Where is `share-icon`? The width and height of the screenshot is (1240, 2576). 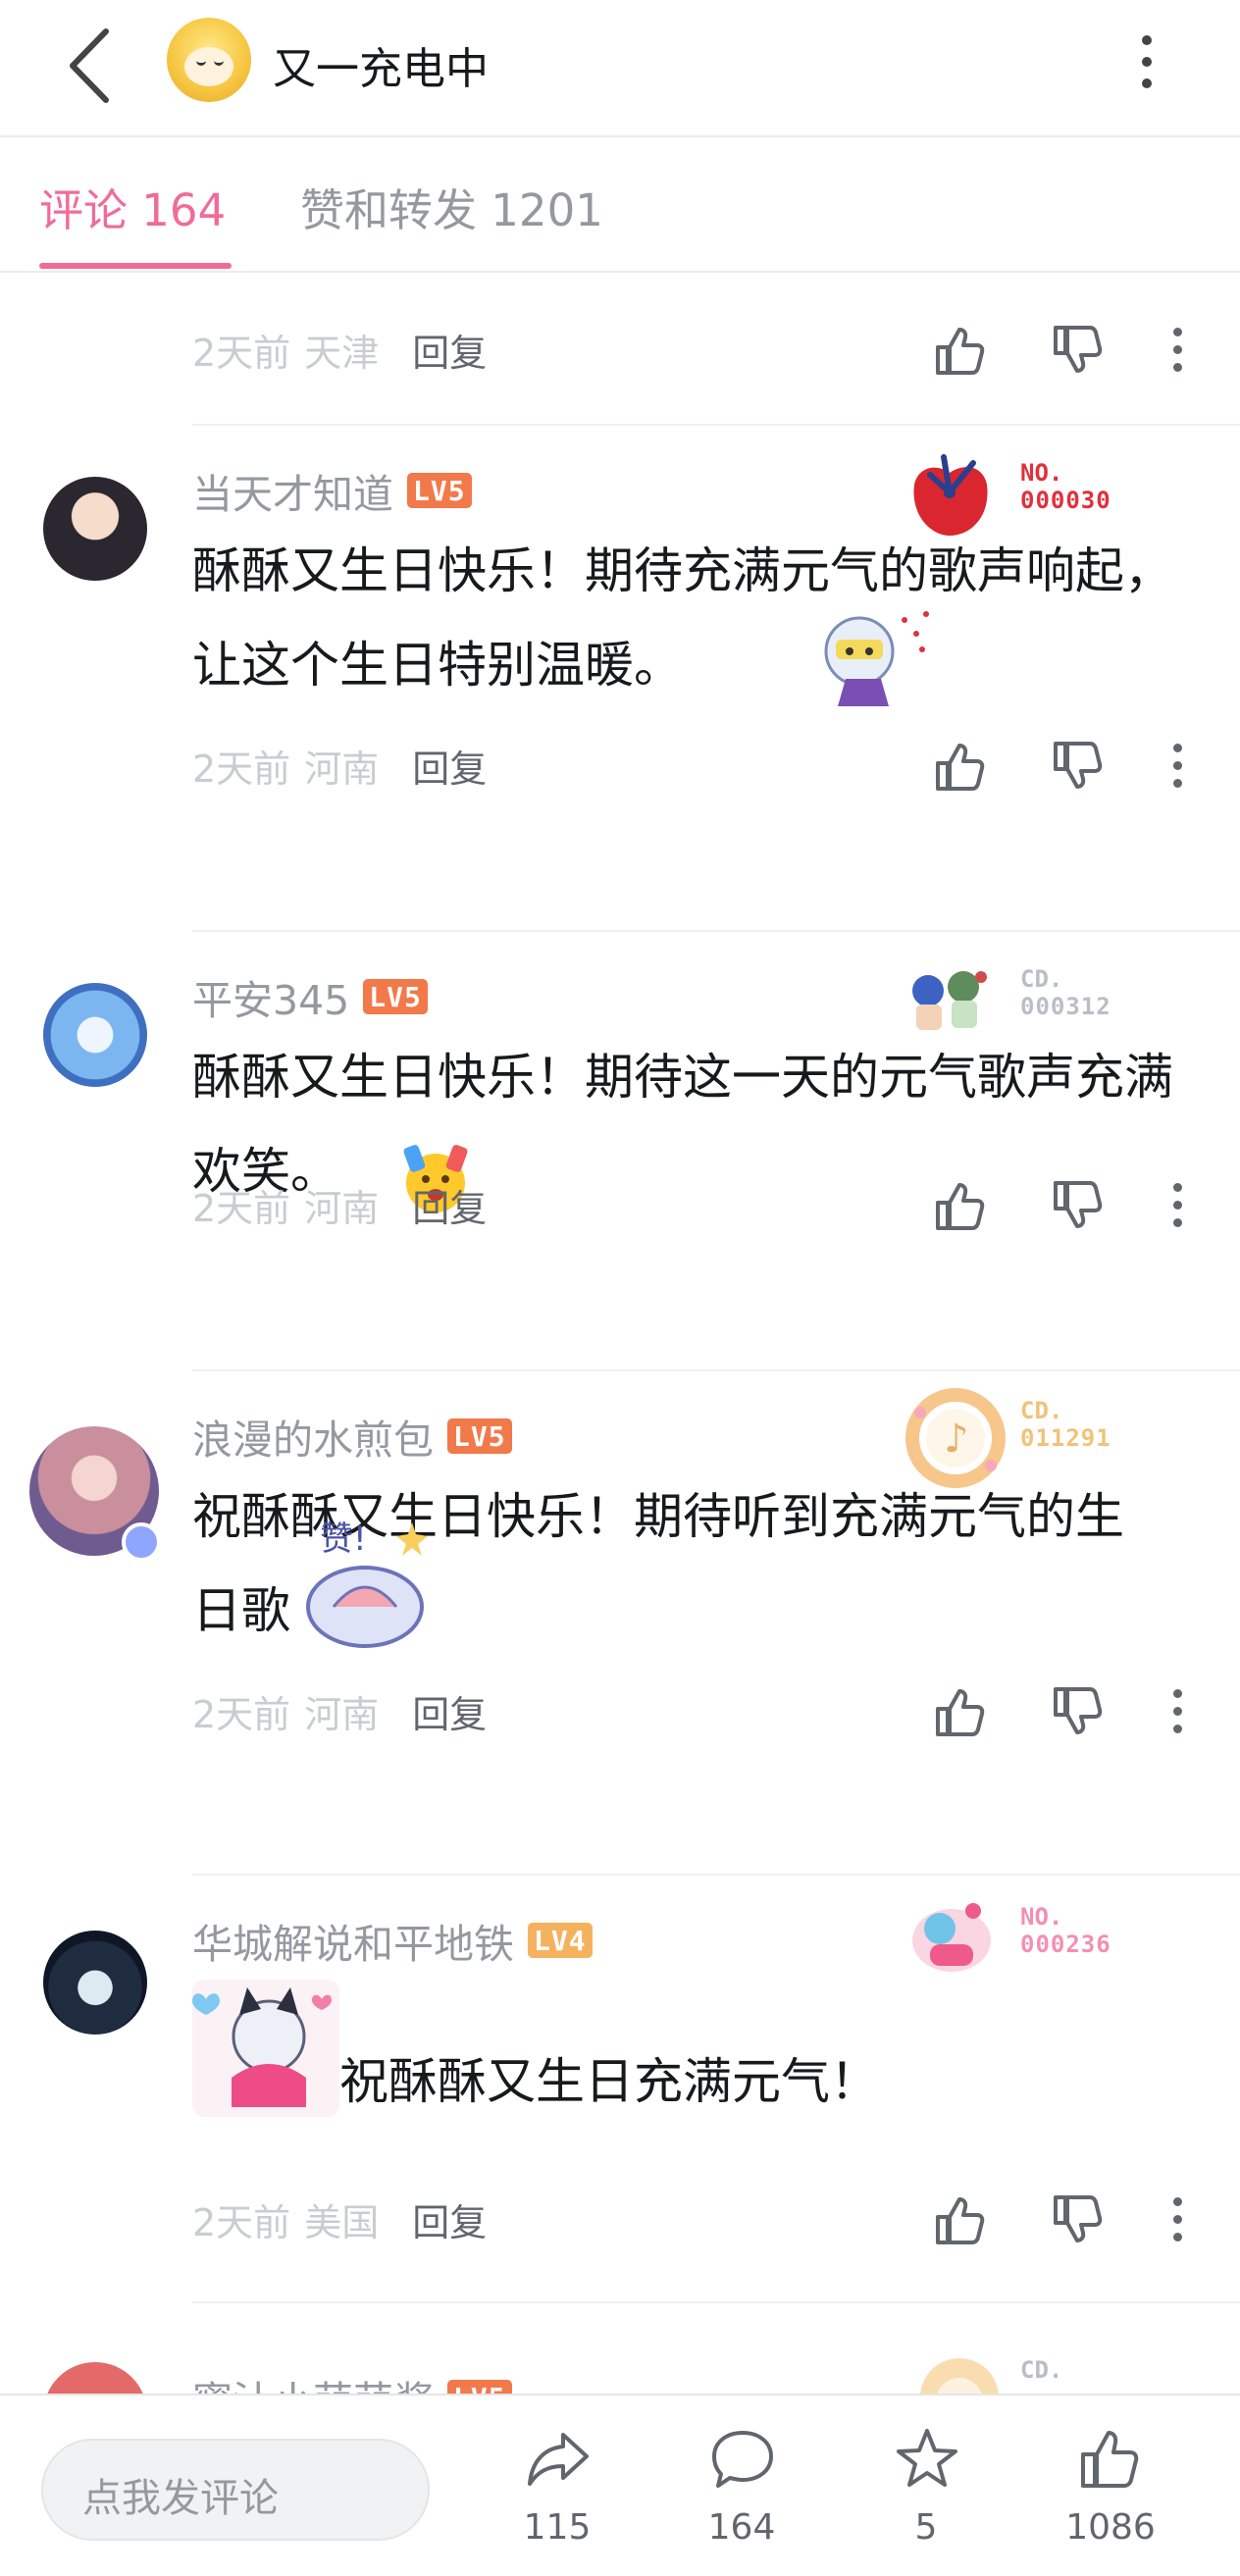 share-icon is located at coordinates (558, 2459).